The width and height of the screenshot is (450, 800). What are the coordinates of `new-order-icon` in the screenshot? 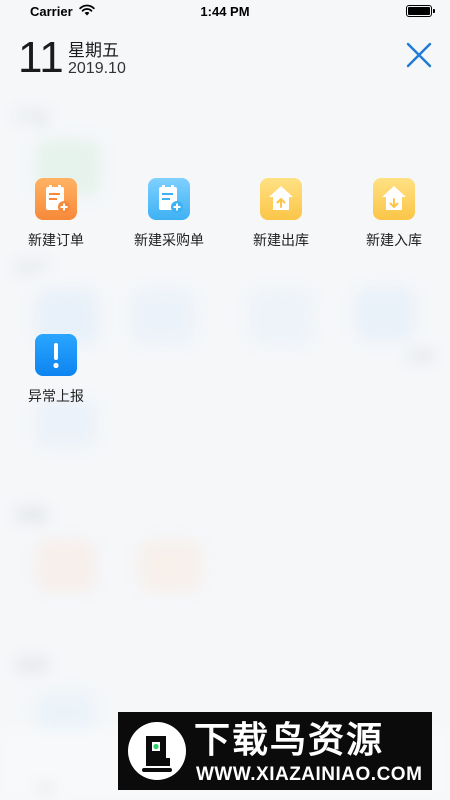 It's located at (56, 199).